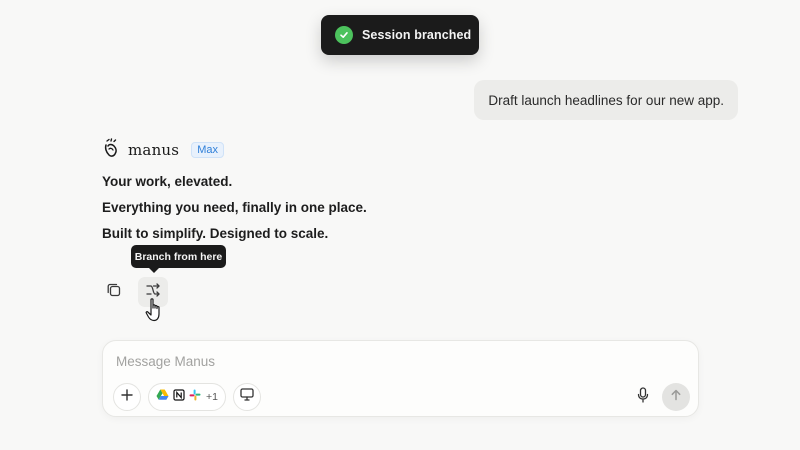 This screenshot has width=800, height=450. What do you see at coordinates (154, 150) in the screenshot?
I see `assistant-name: manus` at bounding box center [154, 150].